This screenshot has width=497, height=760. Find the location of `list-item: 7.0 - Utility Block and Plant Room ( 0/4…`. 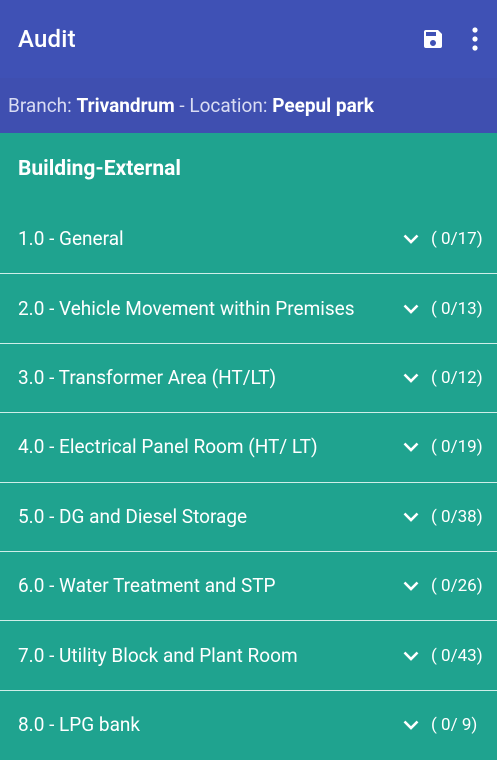

list-item: 7.0 - Utility Block and Plant Room ( 0/4… is located at coordinates (248, 656).